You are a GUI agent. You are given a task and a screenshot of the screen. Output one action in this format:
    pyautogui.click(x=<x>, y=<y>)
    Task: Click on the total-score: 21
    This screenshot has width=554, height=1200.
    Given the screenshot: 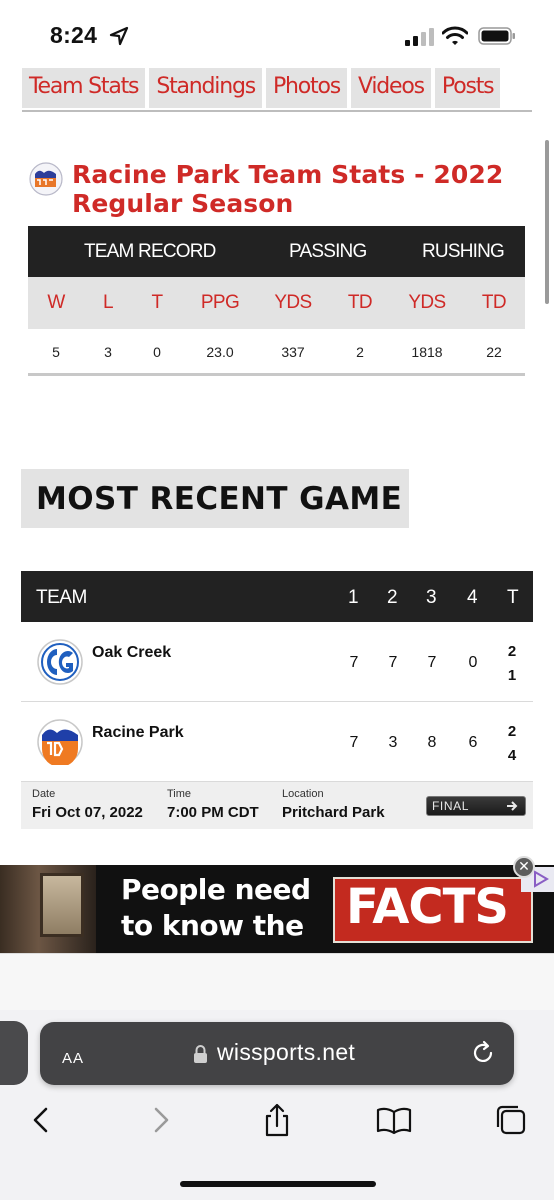 What is the action you would take?
    pyautogui.click(x=512, y=663)
    